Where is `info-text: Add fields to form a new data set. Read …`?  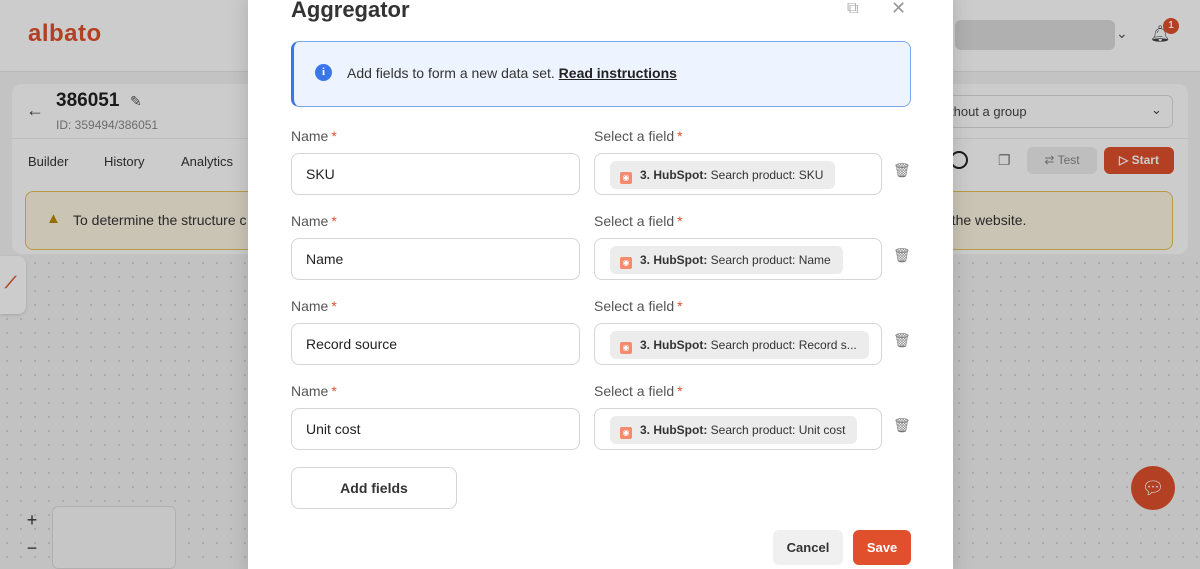
info-text: Add fields to form a new data set. Read … is located at coordinates (512, 73).